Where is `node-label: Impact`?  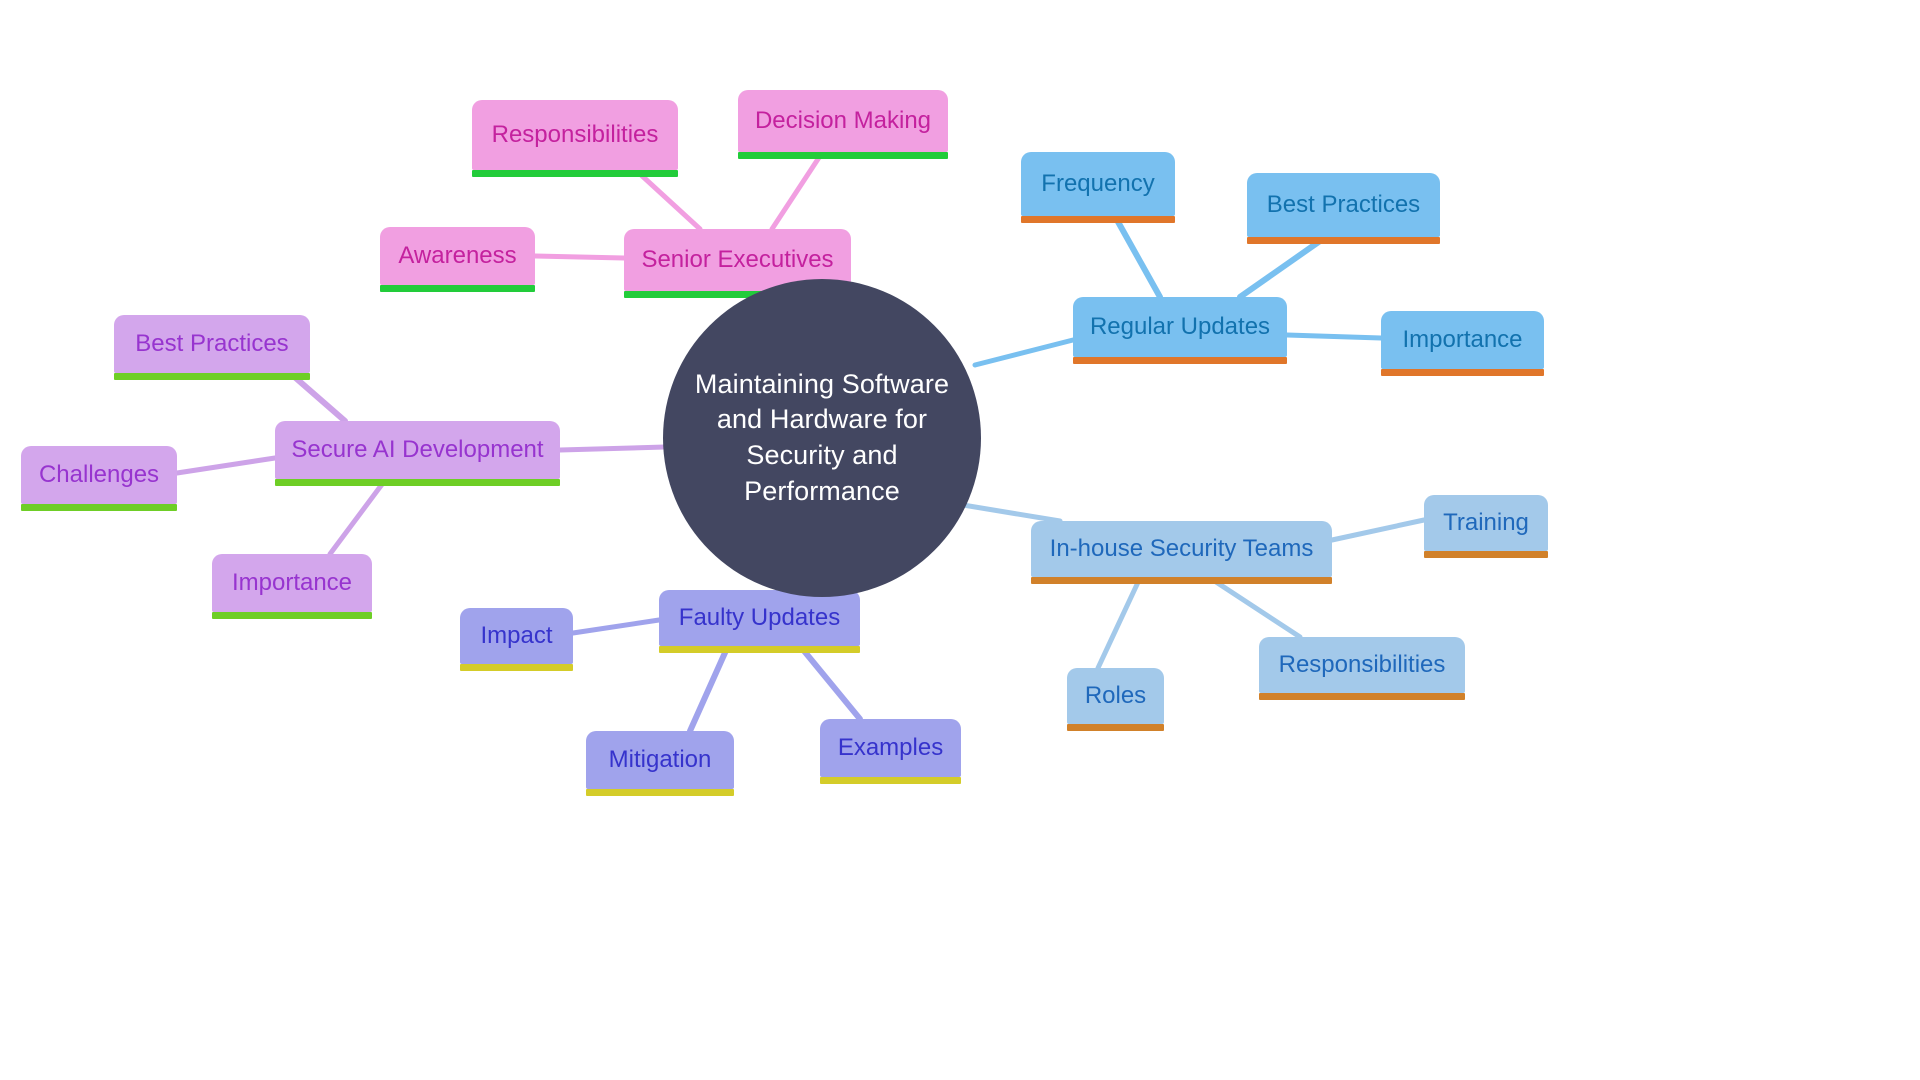
node-label: Impact is located at coordinates (516, 635).